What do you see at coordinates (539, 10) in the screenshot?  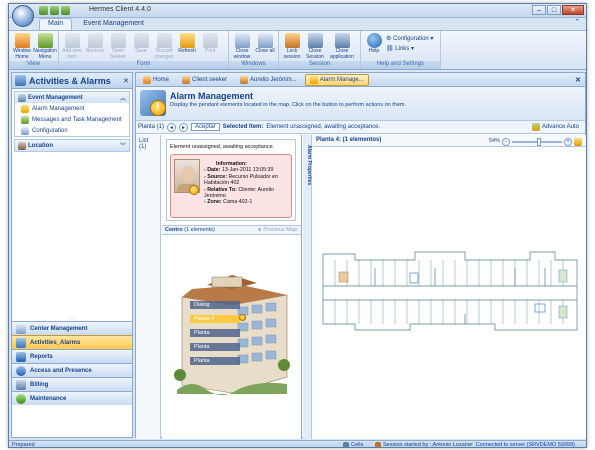 I see `minimize-button: –` at bounding box center [539, 10].